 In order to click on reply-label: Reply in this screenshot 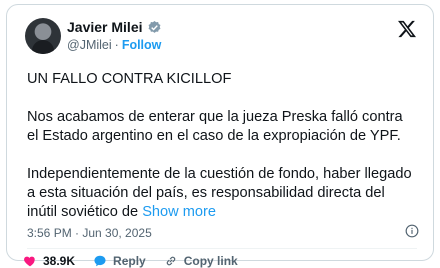, I will do `click(129, 261)`.